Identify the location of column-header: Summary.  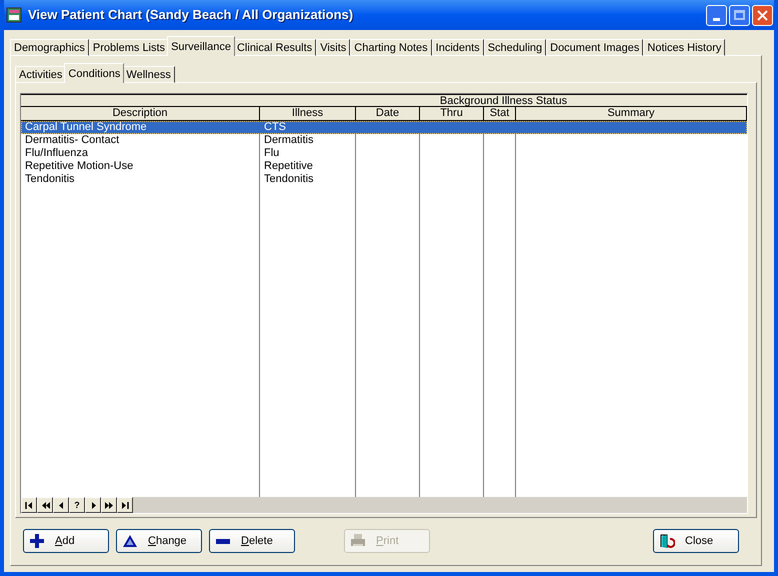
(631, 113).